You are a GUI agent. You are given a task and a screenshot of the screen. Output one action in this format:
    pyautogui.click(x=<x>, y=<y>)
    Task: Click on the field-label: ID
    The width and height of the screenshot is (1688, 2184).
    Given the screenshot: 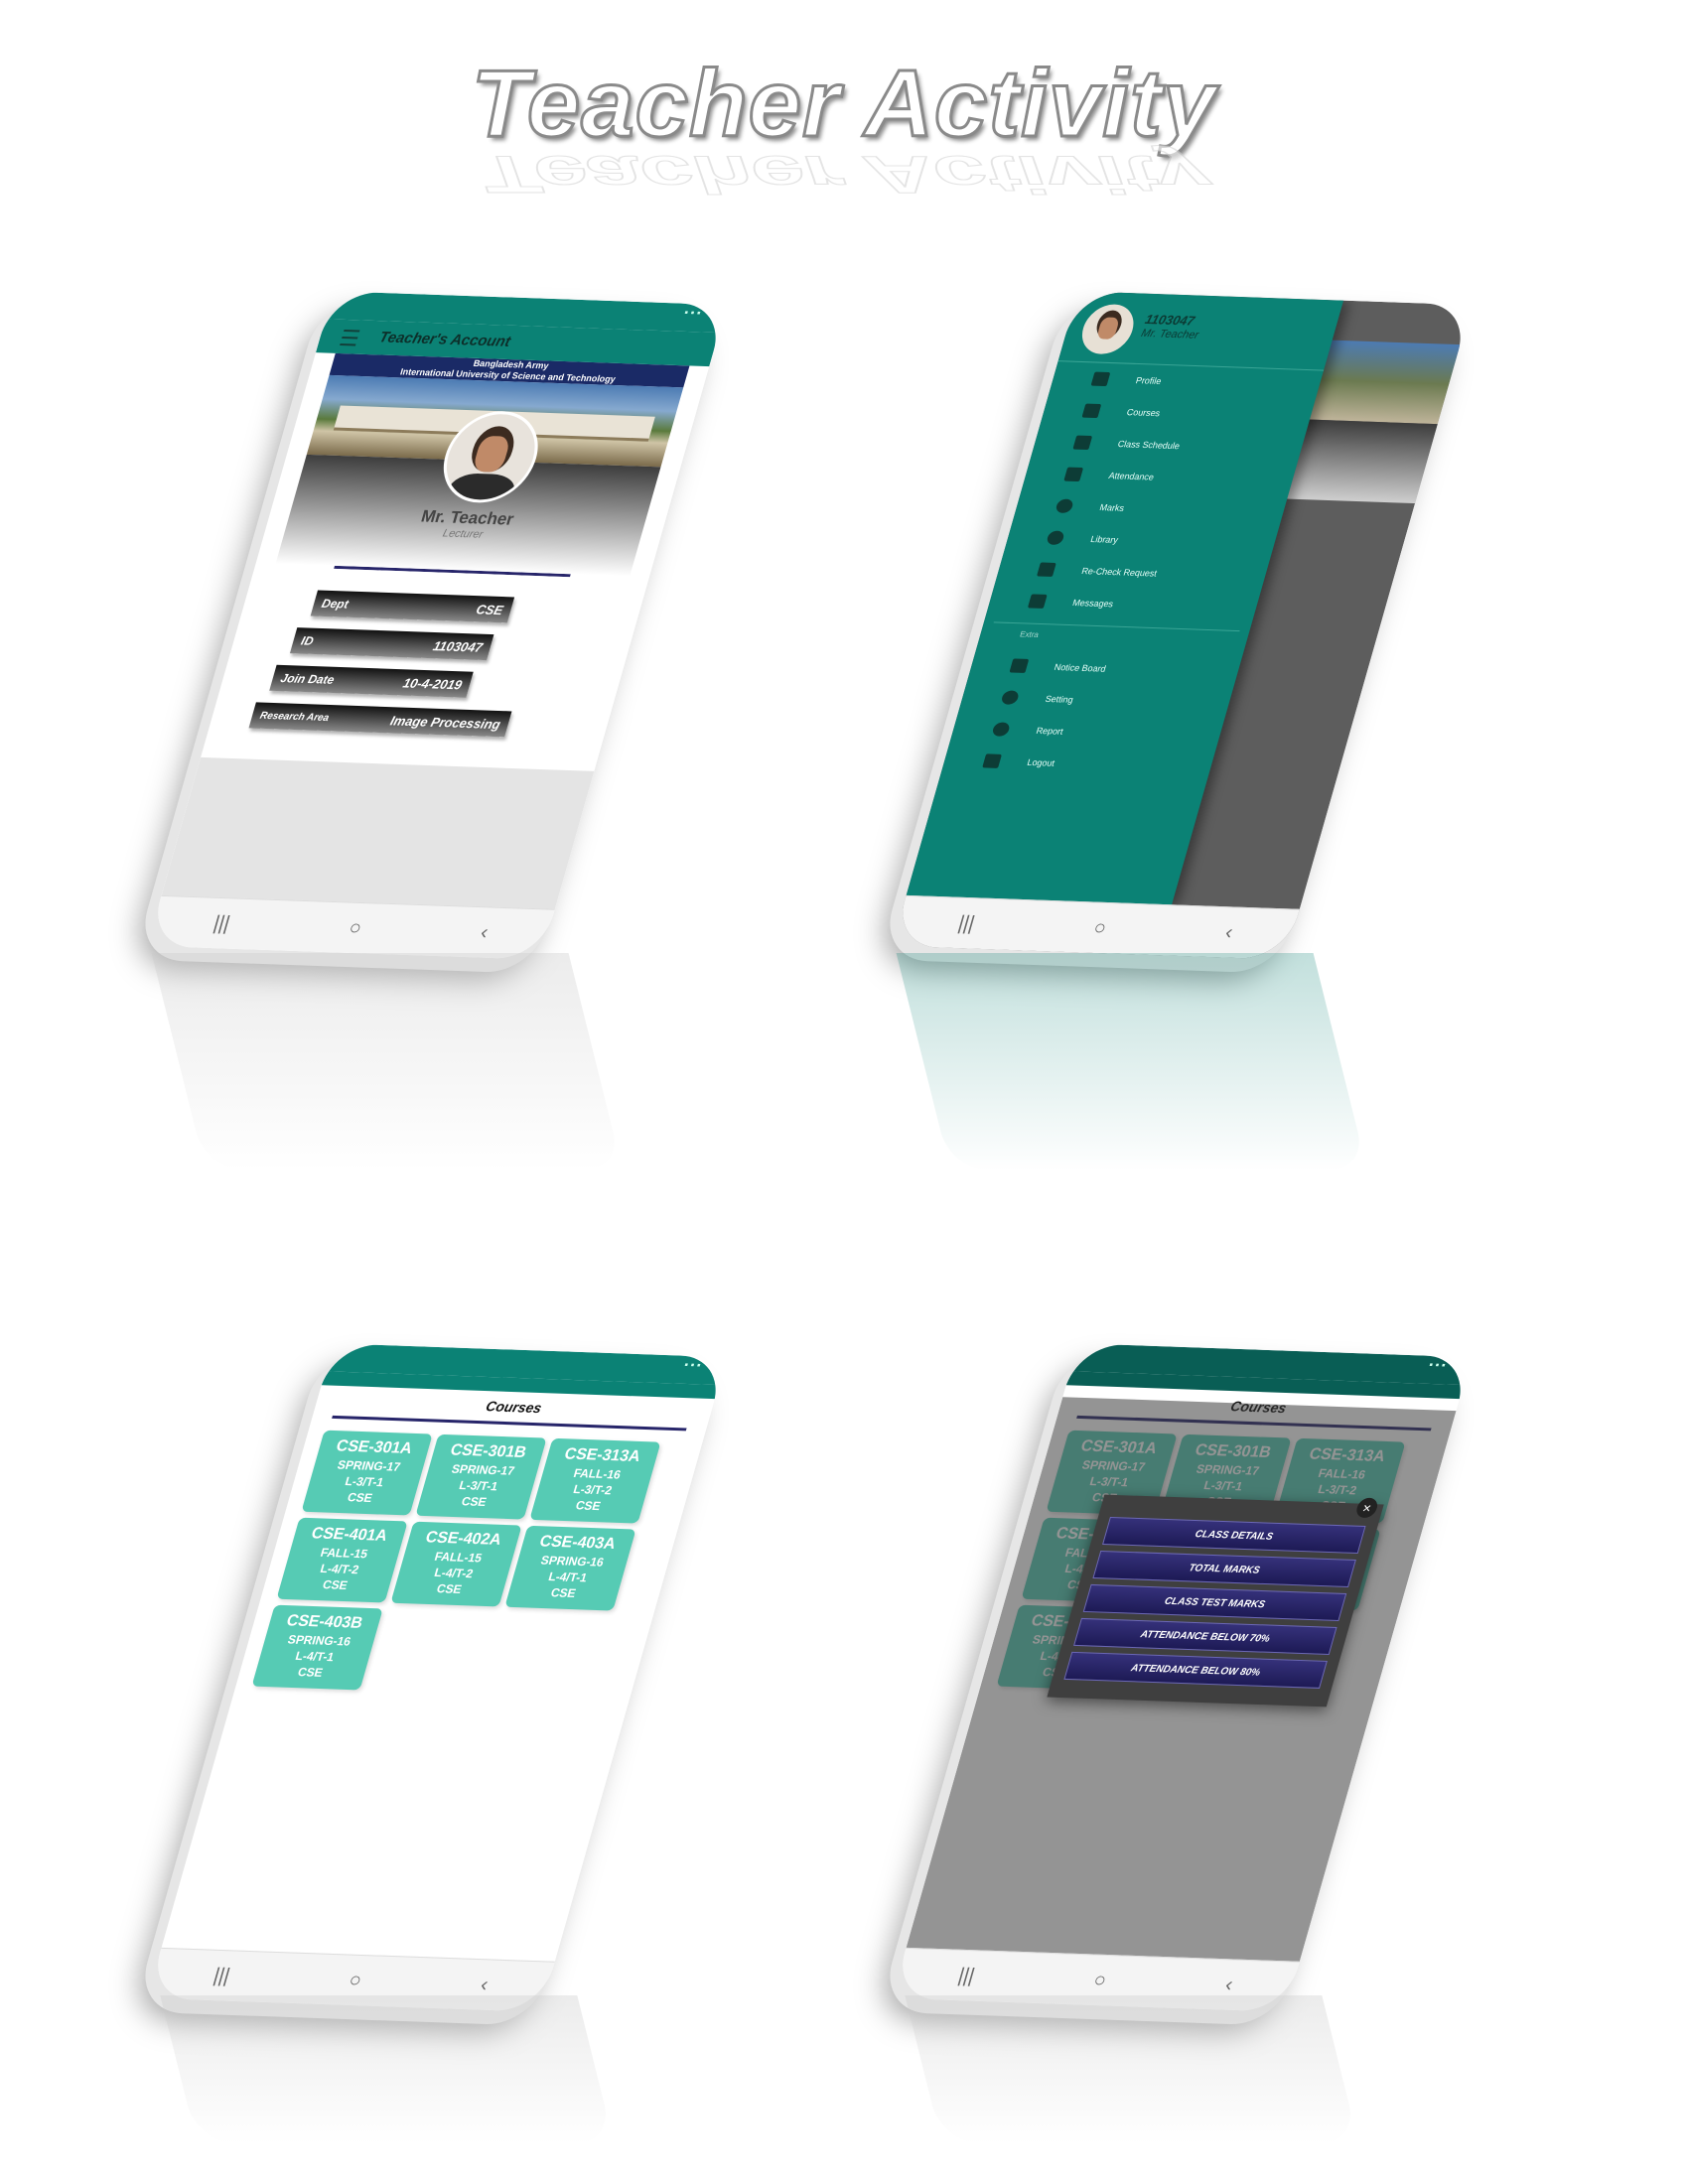 What is the action you would take?
    pyautogui.click(x=307, y=640)
    